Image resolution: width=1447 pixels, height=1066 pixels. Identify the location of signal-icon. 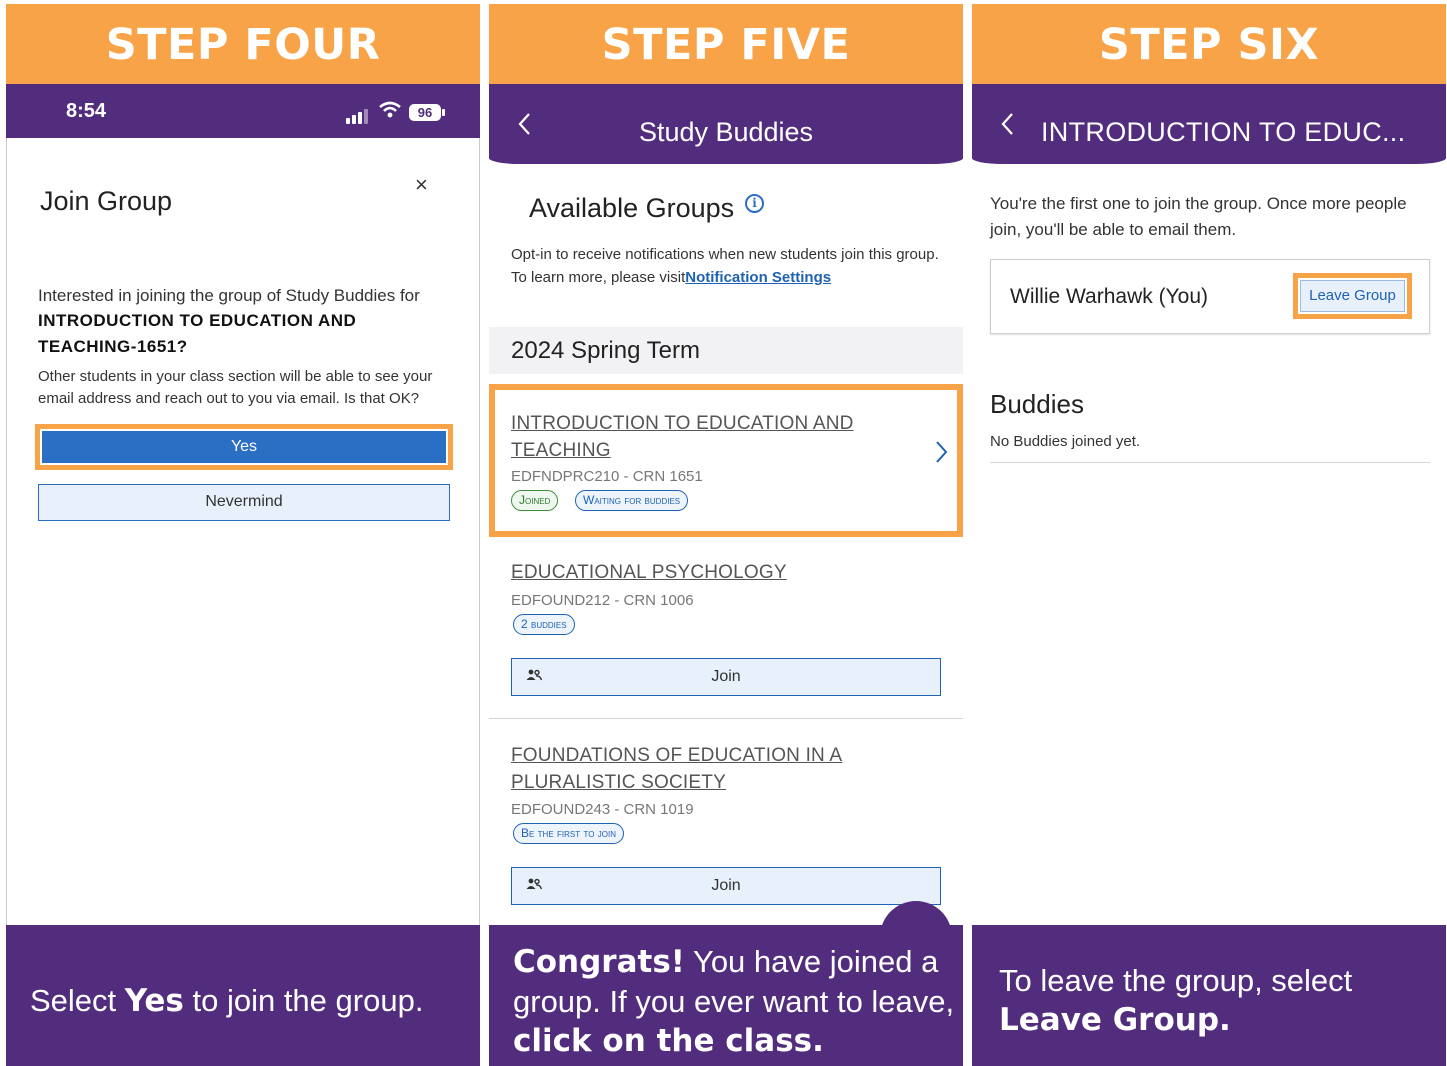
(360, 116).